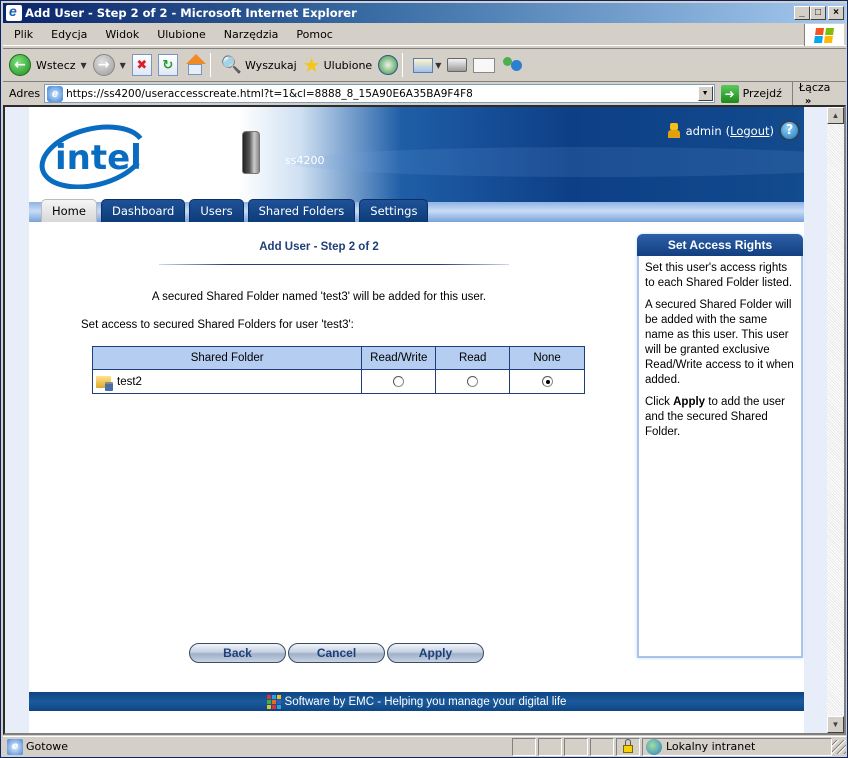 The image size is (848, 758). Describe the element at coordinates (216, 210) in the screenshot. I see `tab-users: Users` at that location.